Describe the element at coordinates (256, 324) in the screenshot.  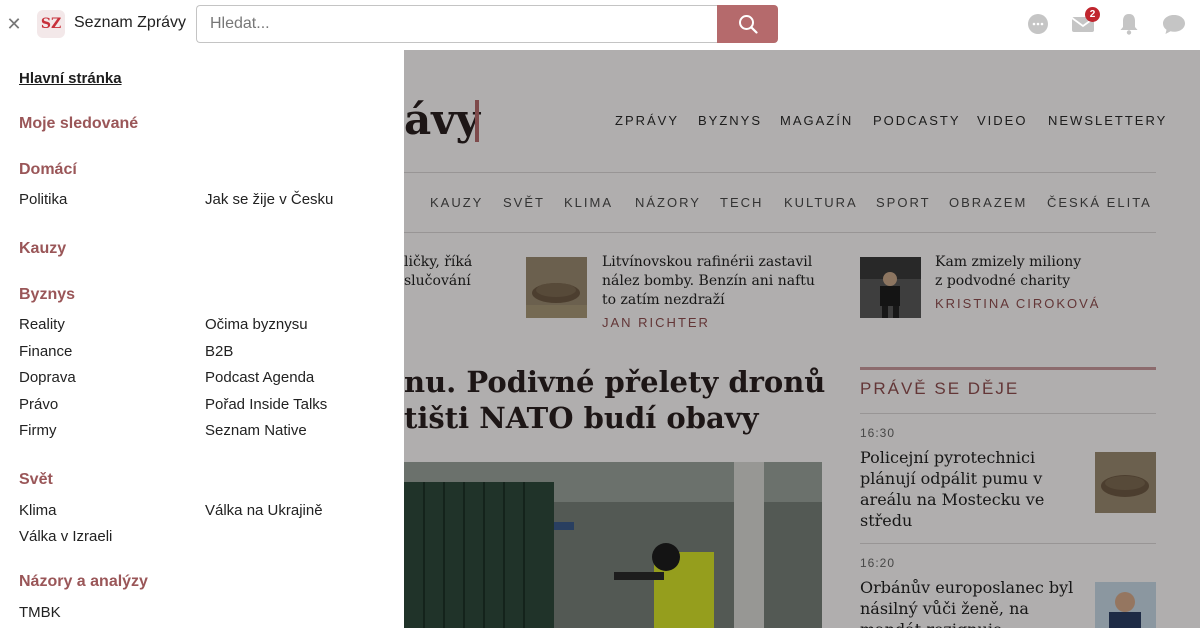
I see `nav-item-ocima-byznysu: Očima byznysu` at that location.